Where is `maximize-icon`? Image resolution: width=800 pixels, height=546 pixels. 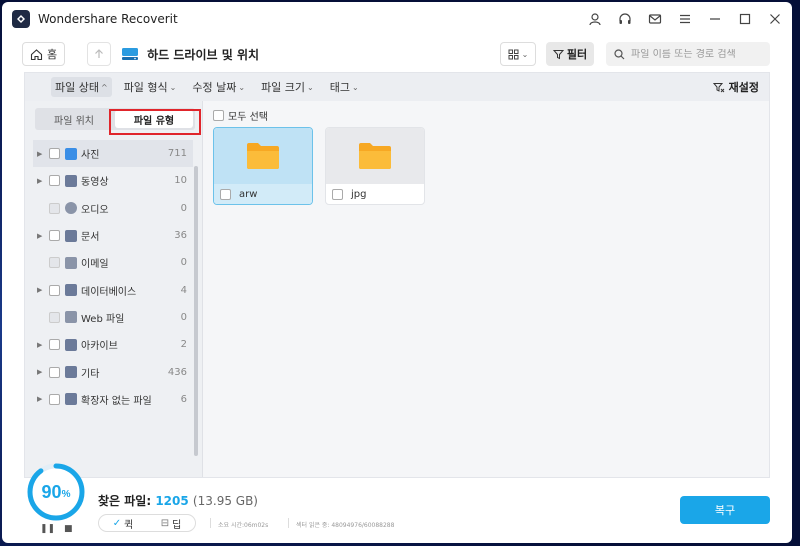 maximize-icon is located at coordinates (745, 19).